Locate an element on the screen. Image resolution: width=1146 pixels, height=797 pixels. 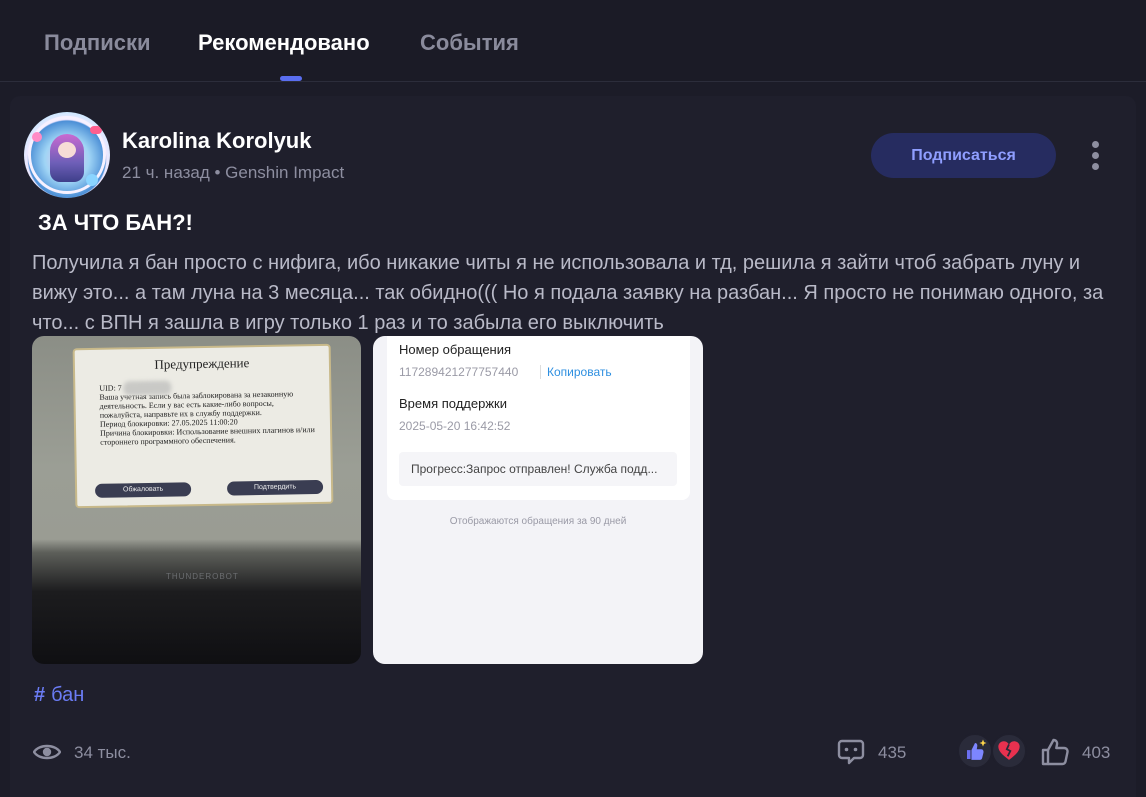
confirm-button: Подтвердить is located at coordinates (275, 487).